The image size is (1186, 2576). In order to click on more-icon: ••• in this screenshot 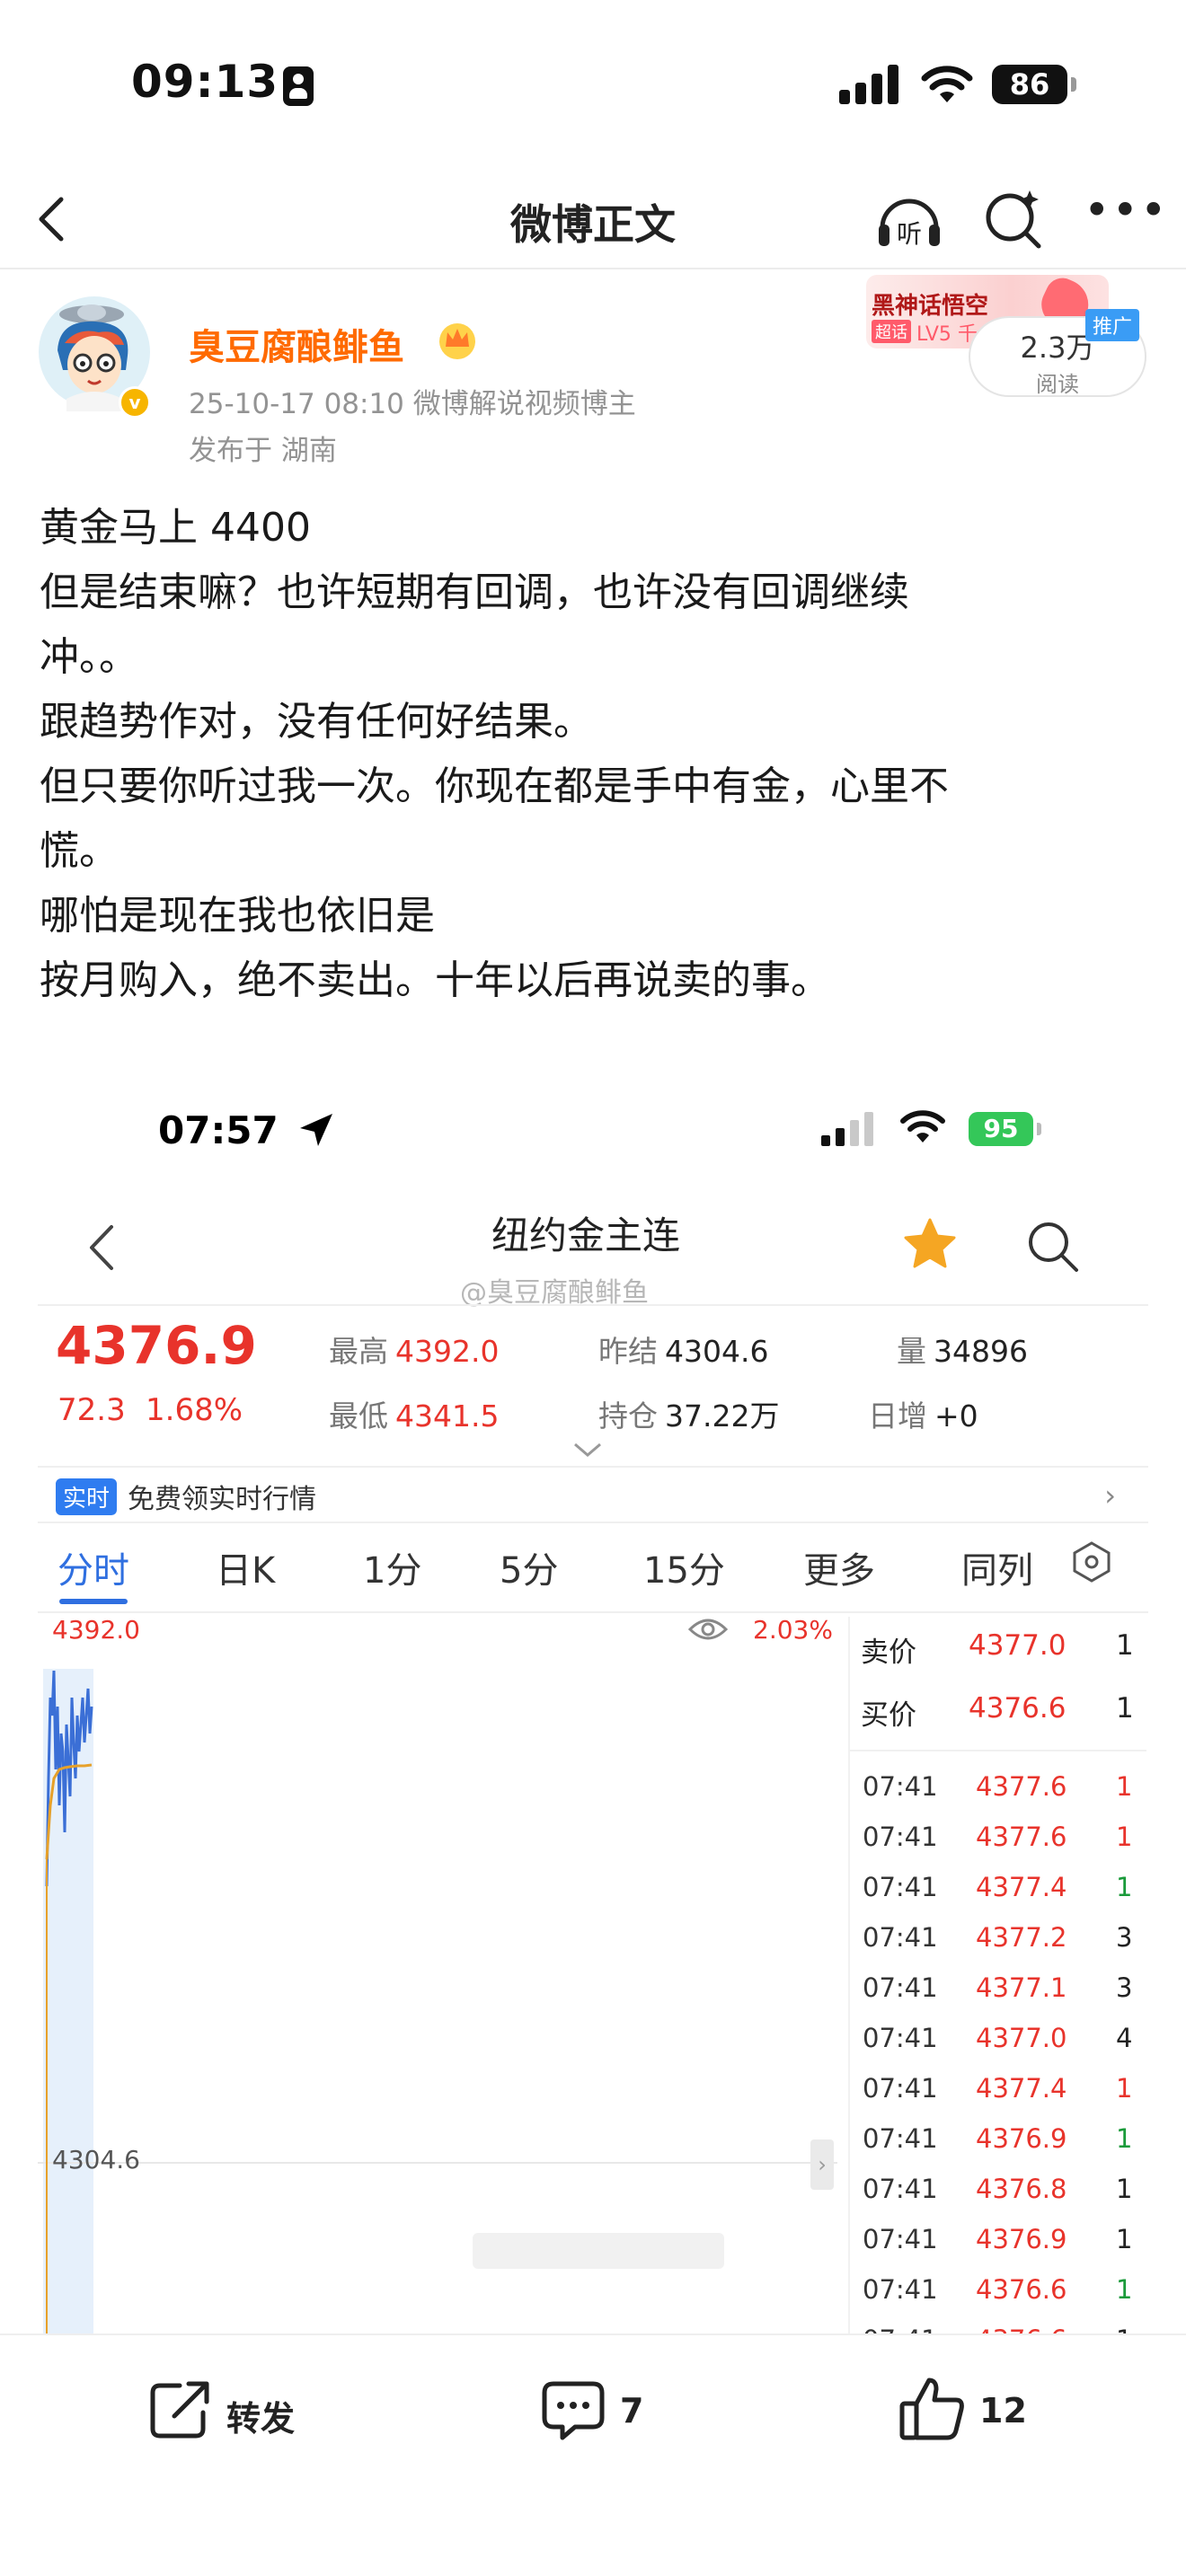, I will do `click(1125, 217)`.